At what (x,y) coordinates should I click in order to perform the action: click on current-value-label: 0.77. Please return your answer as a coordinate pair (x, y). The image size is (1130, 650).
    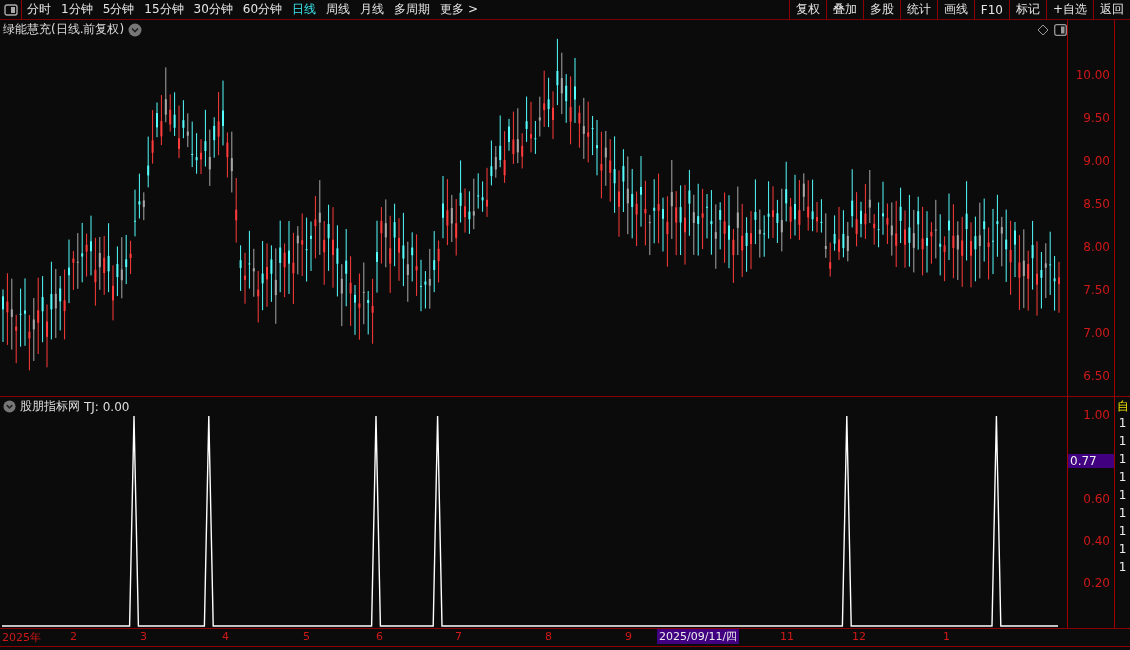
    Looking at the image, I should click on (1091, 460).